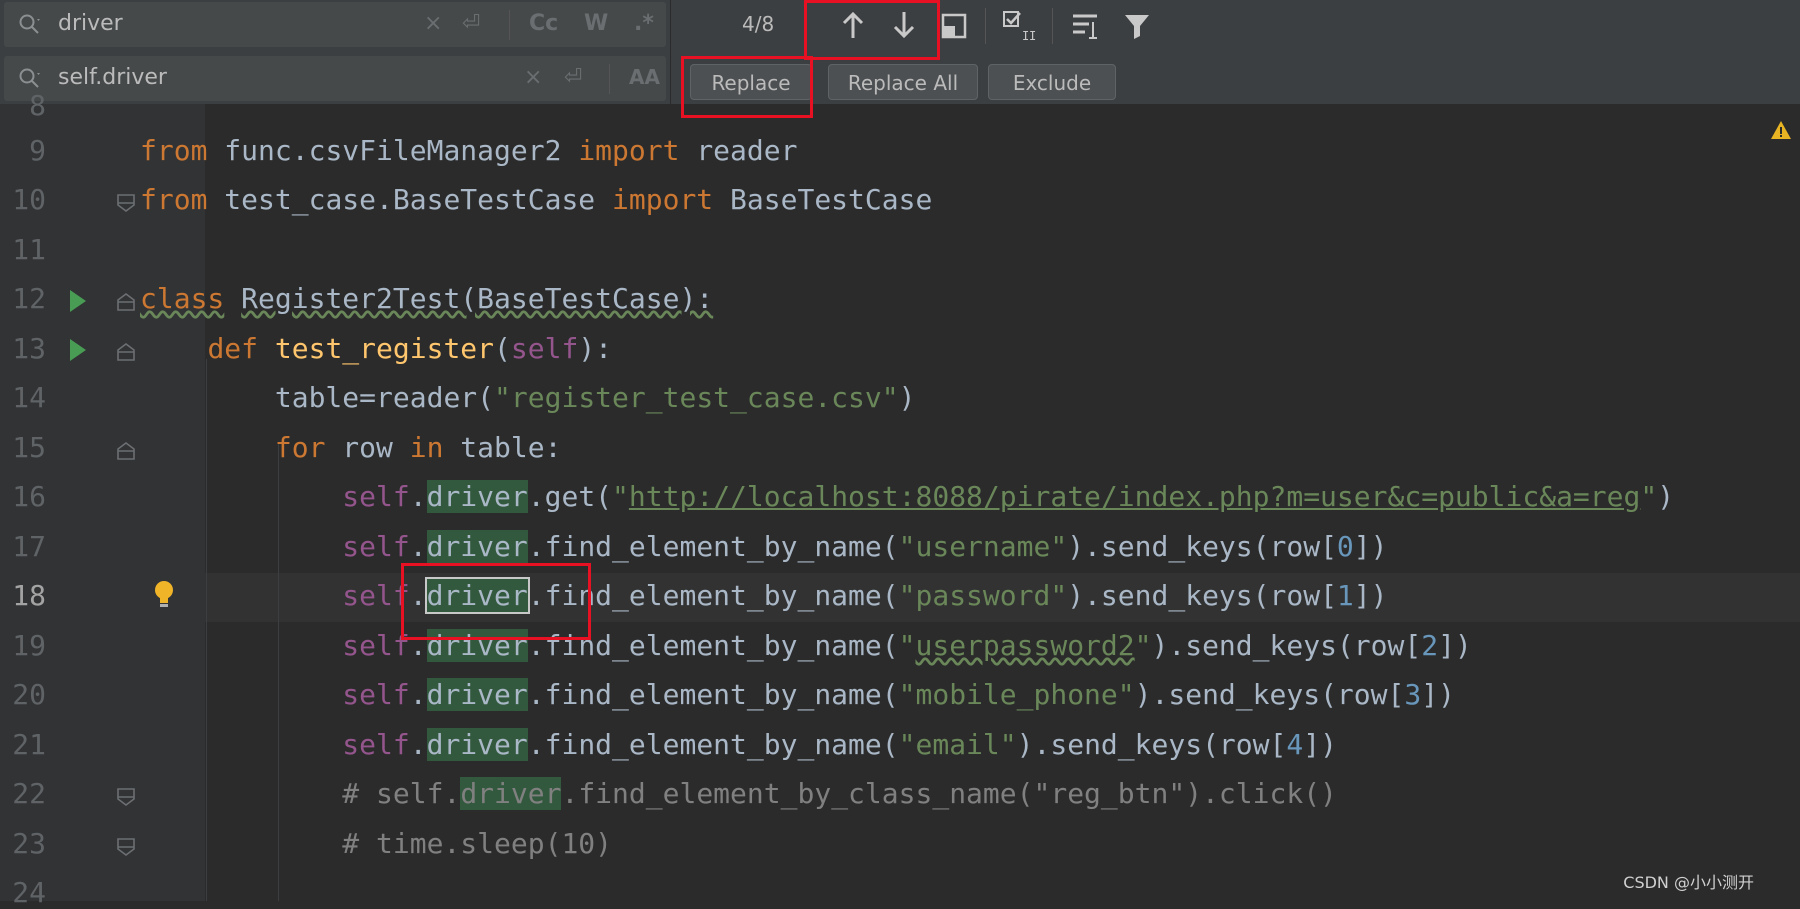 The image size is (1800, 909). I want to click on string-literal: "password", so click(983, 595).